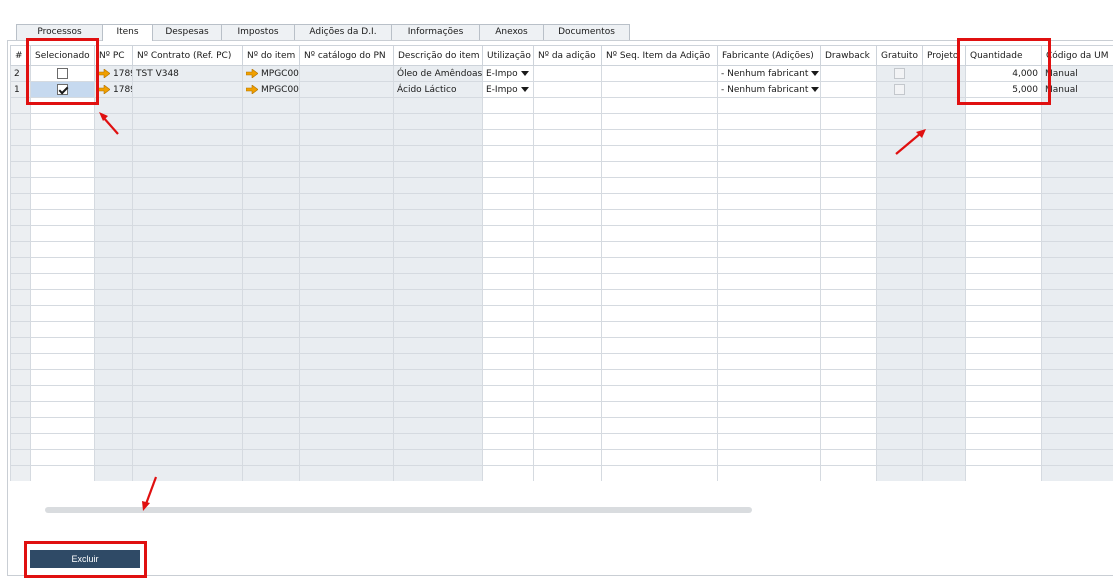 Image resolution: width=1113 pixels, height=582 pixels. Describe the element at coordinates (104, 89) in the screenshot. I see `link-arrow-icon` at that location.